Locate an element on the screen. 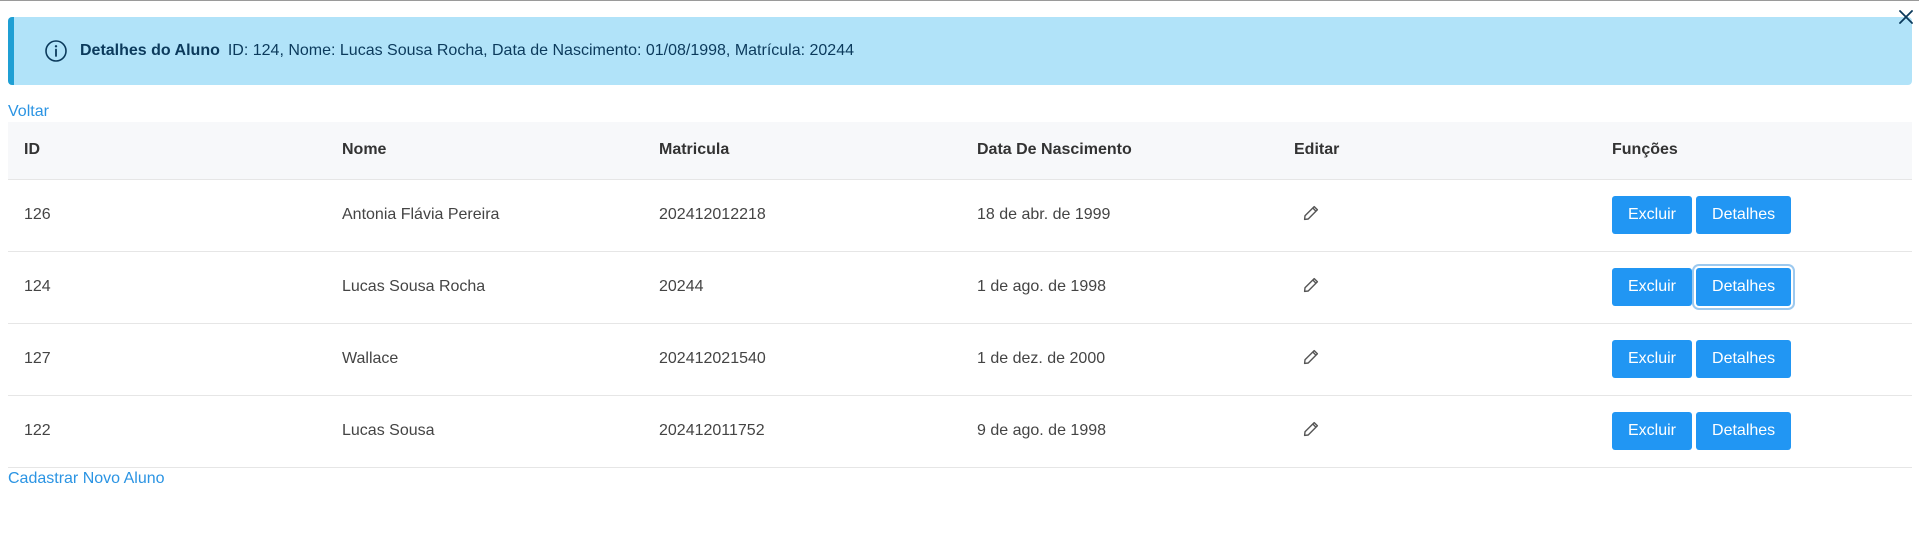  header-birth-date: Data De Nascimento is located at coordinates (1119, 151).